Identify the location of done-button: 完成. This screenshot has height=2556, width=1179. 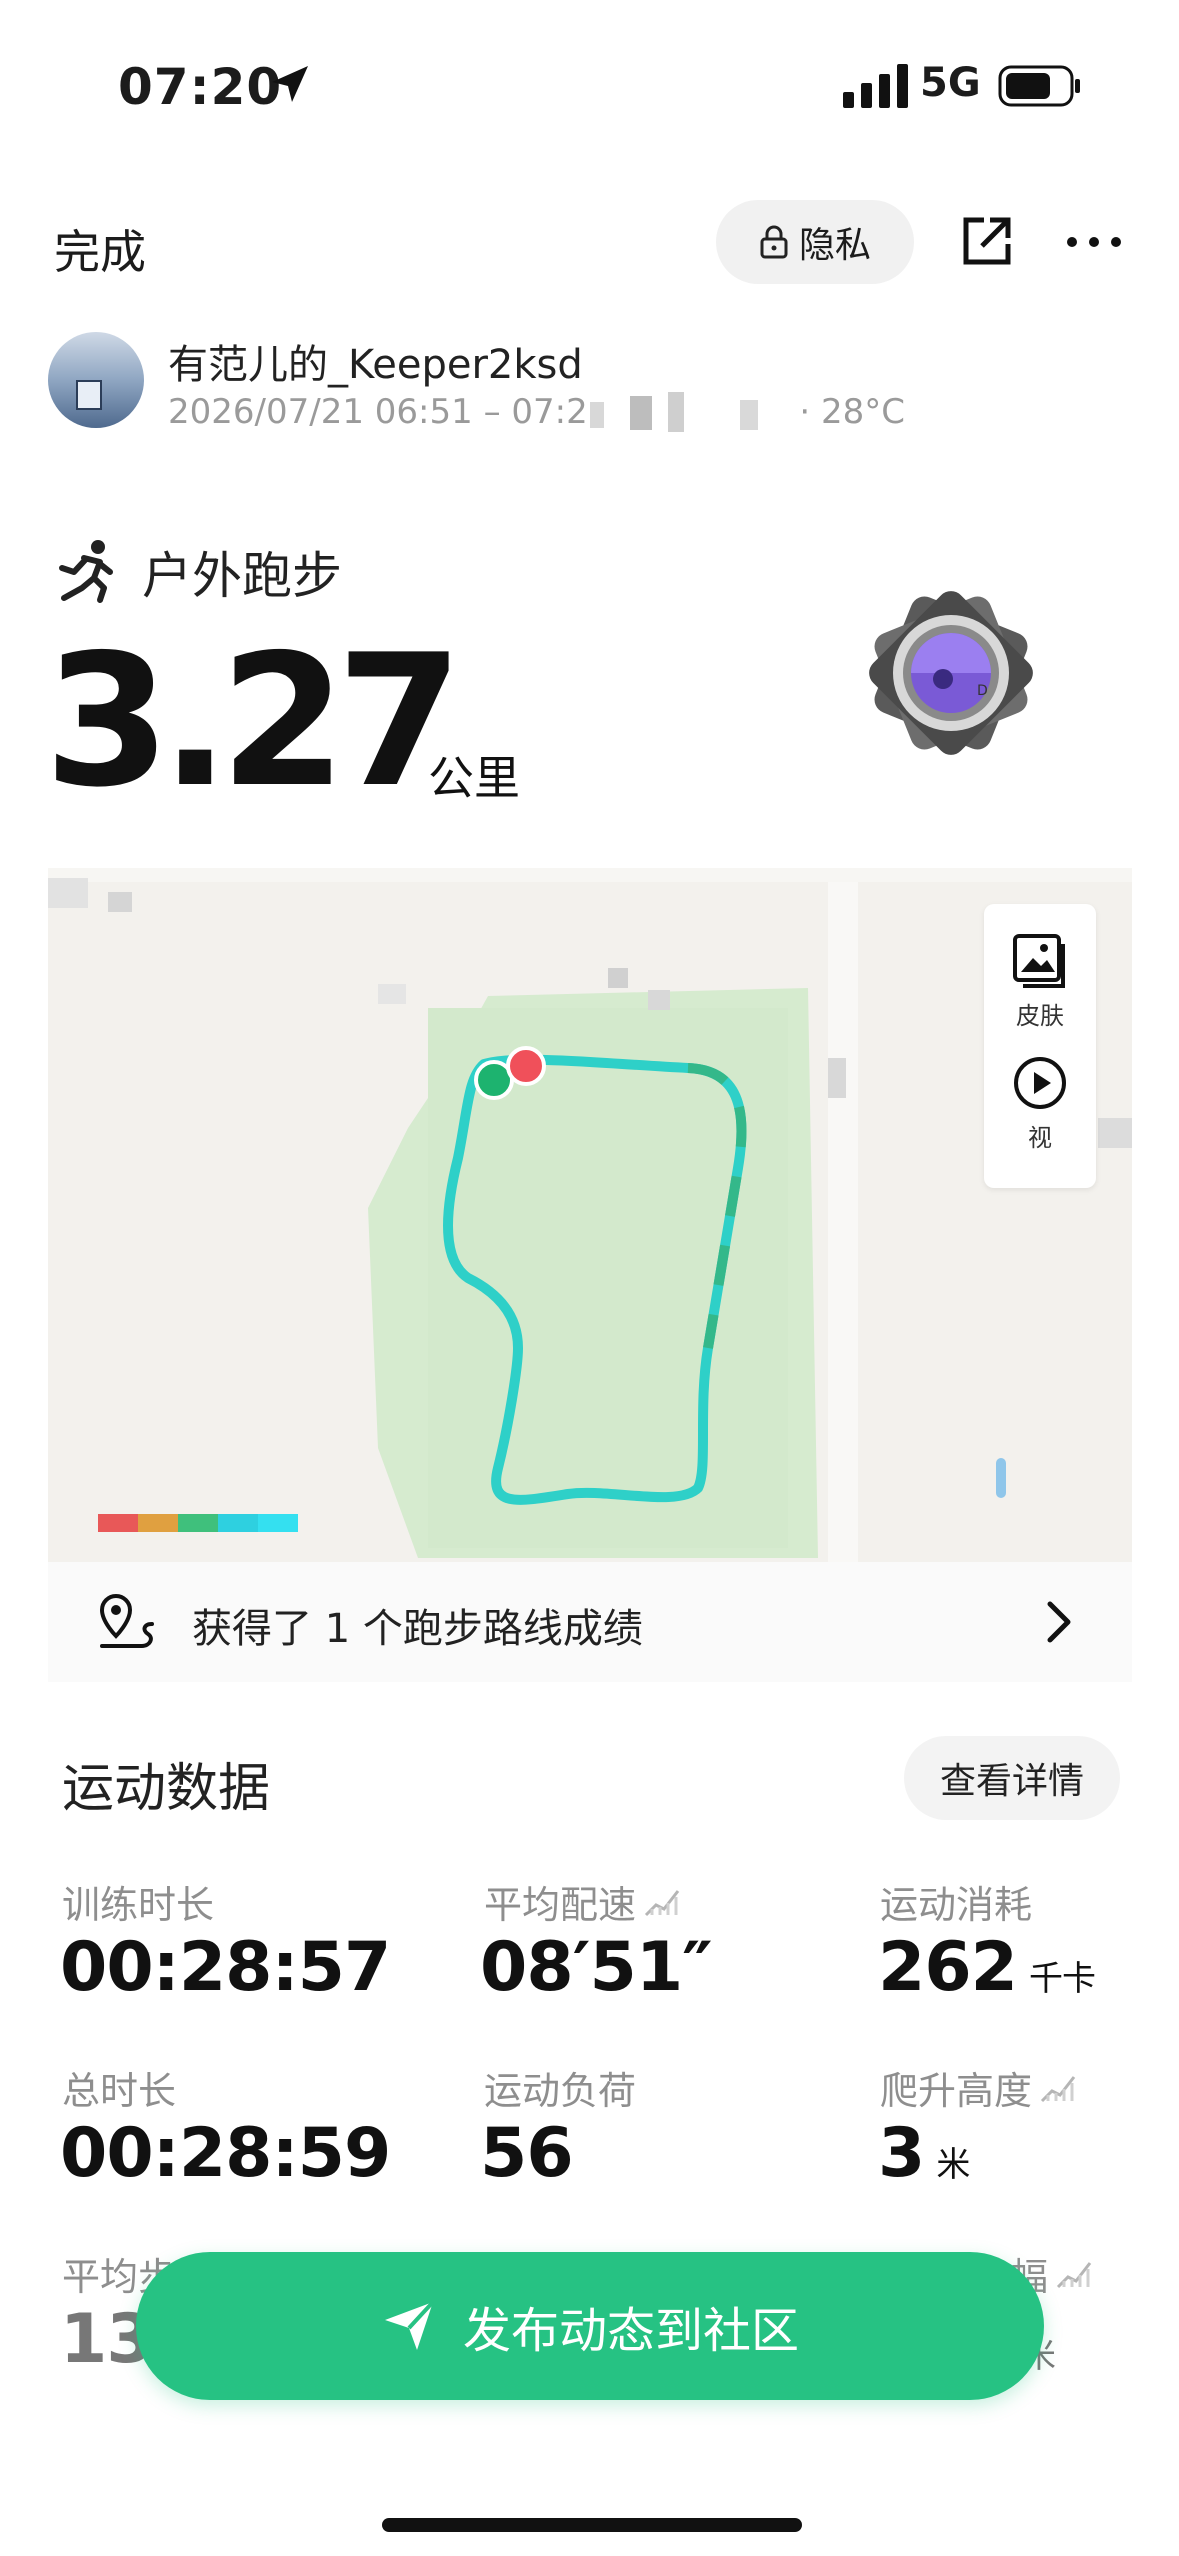
(100, 249).